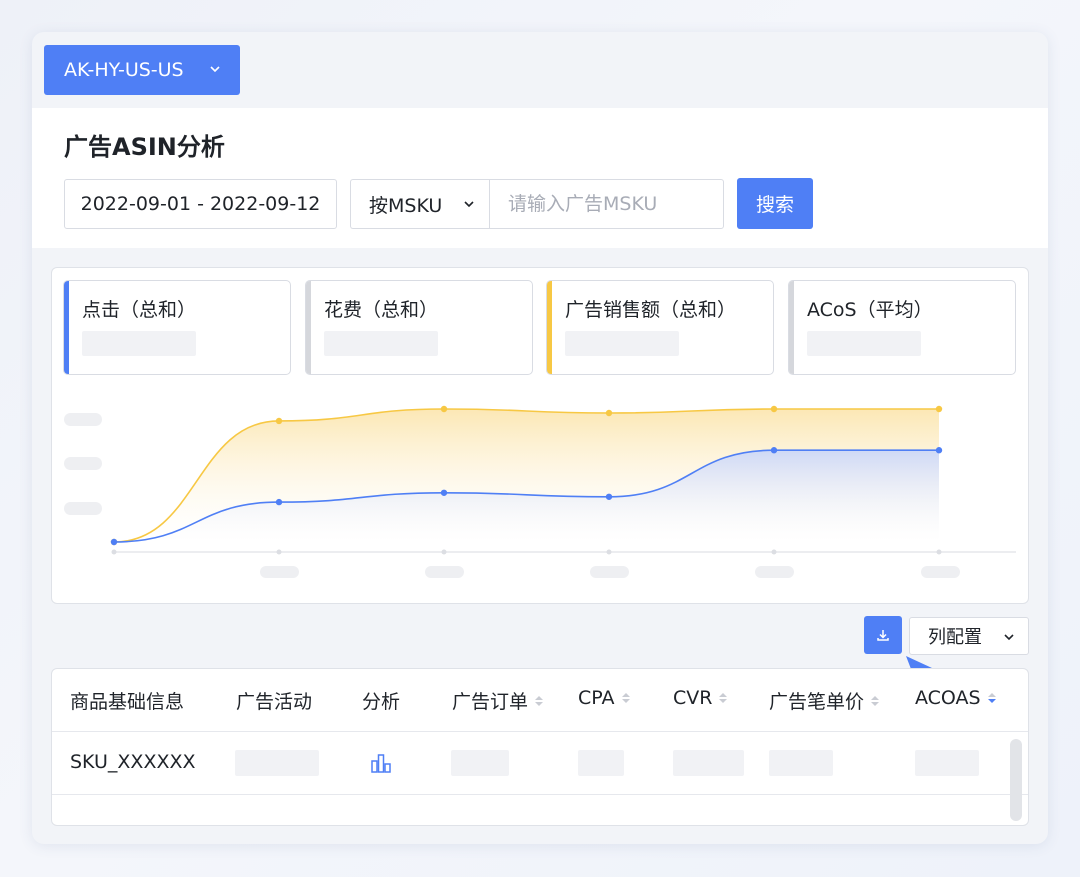  Describe the element at coordinates (824, 700) in the screenshot. I see `column-header-sortable: 广告笔单价` at that location.